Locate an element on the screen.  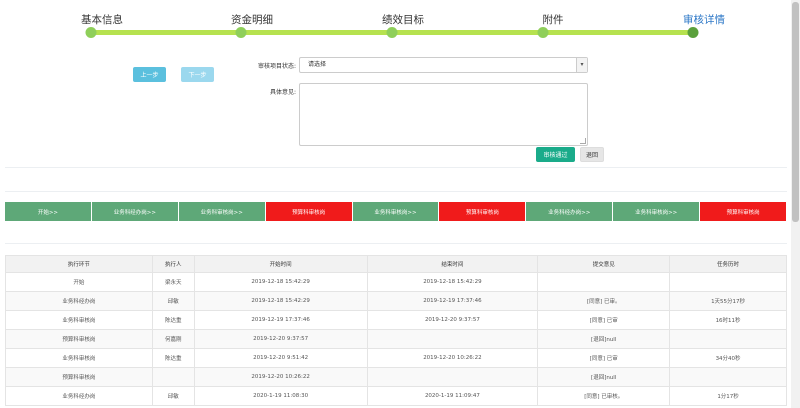
flow-node-9: 预算科审核岗 is located at coordinates (744, 211).